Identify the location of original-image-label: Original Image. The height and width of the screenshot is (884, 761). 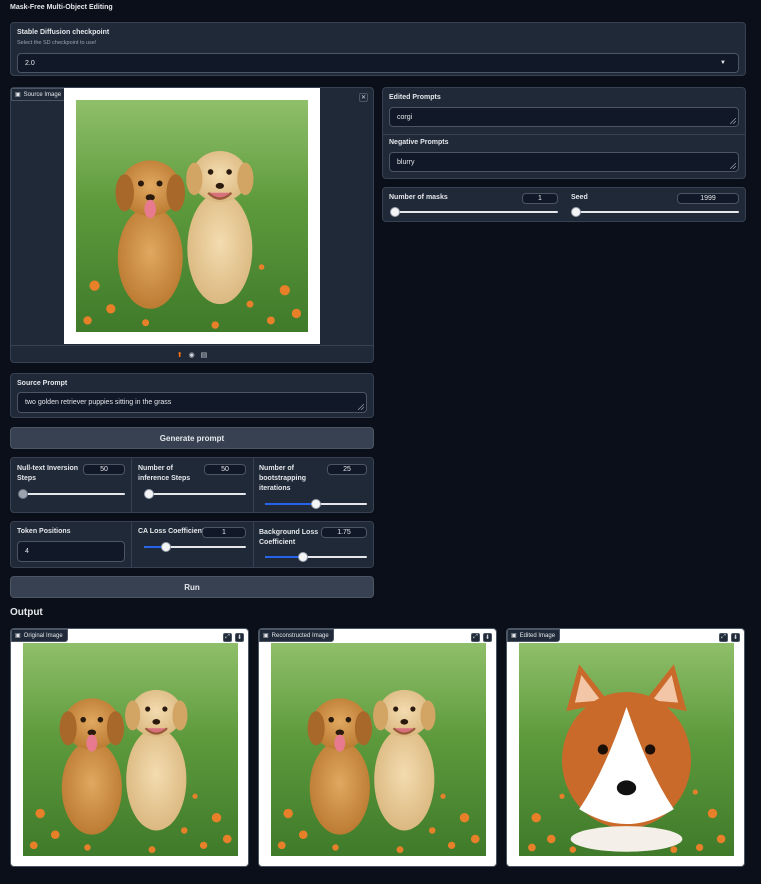
(43, 635).